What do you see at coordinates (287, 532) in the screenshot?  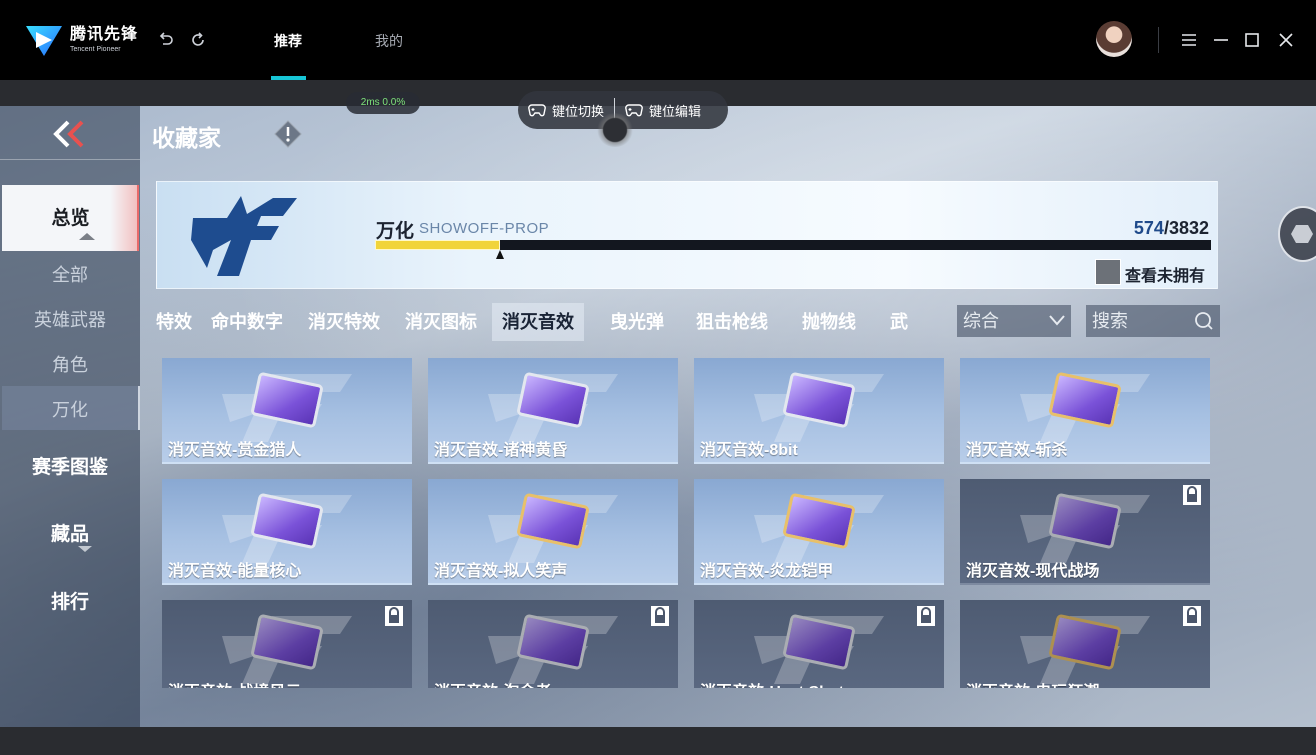 I see `item-card: 消灭音效-能量核心` at bounding box center [287, 532].